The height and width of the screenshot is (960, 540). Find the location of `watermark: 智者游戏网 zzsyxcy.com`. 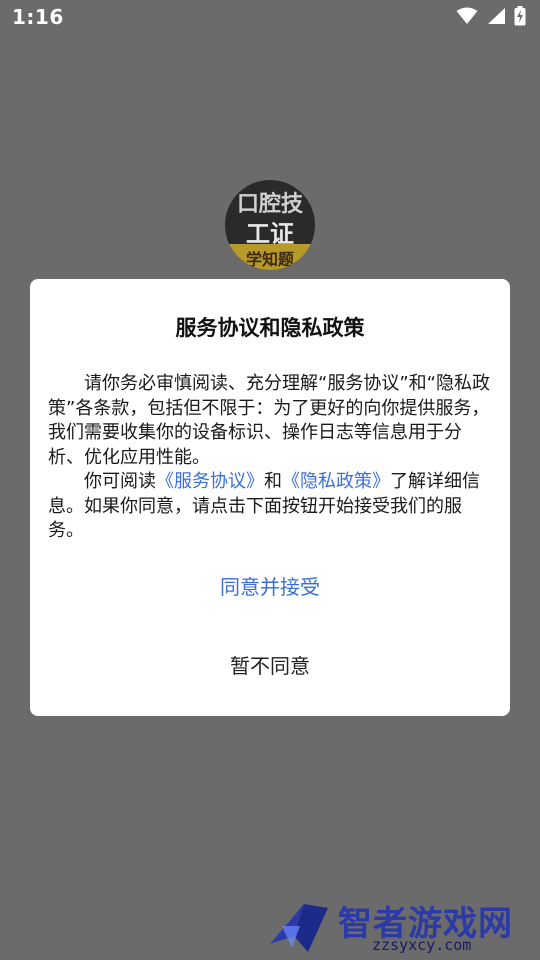

watermark: 智者游戏网 zzsyxcy.com is located at coordinates (400, 925).